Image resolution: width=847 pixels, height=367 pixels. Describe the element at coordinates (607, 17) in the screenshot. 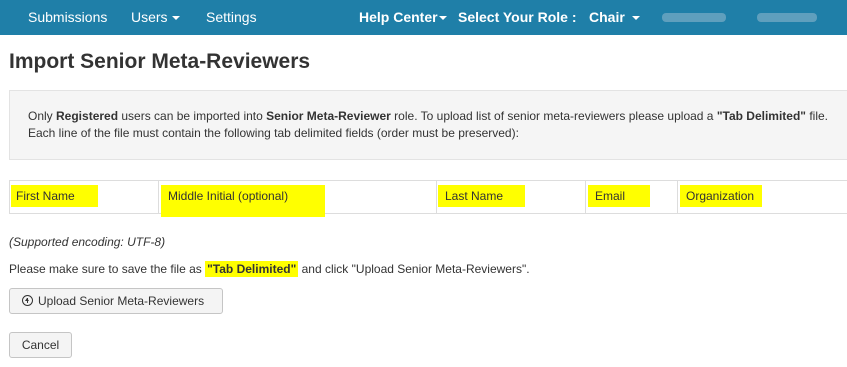

I see `role-value: Chair` at that location.